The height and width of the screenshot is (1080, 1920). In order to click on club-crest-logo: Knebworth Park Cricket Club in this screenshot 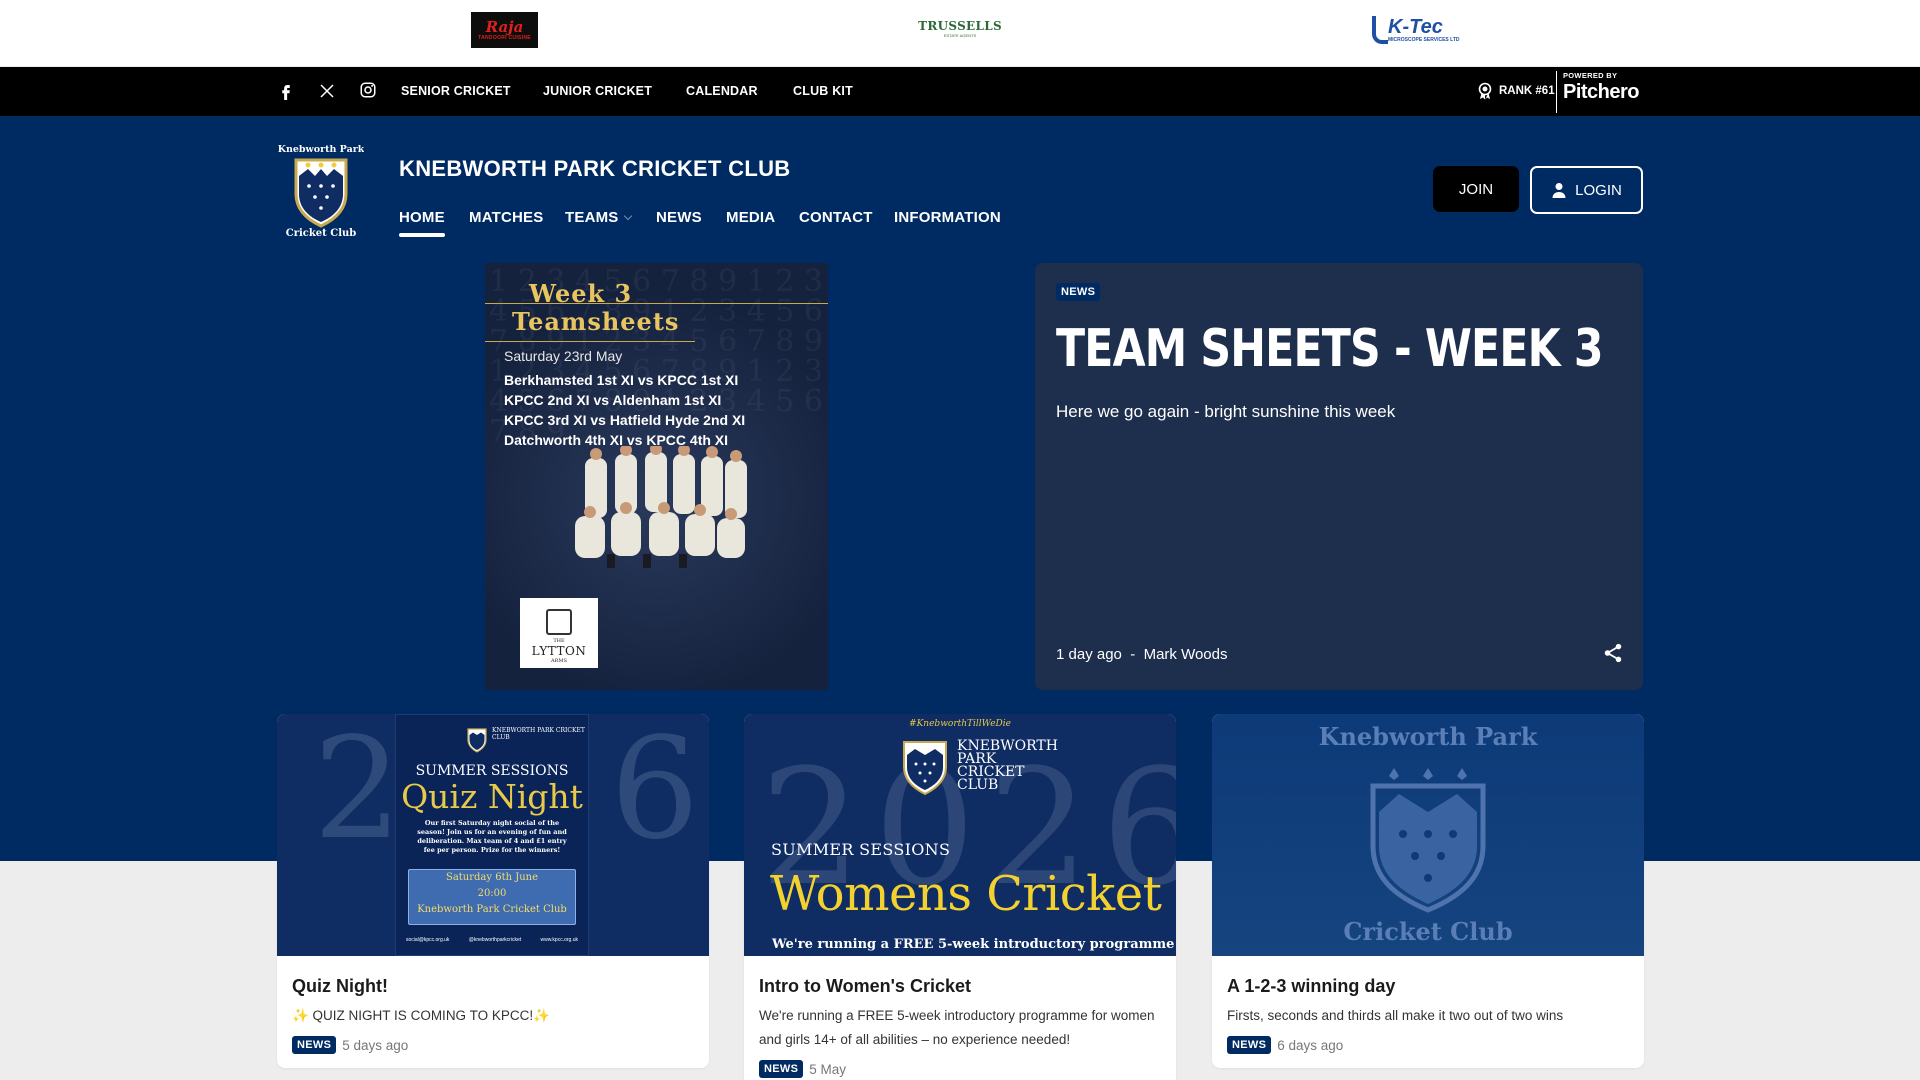, I will do `click(321, 190)`.